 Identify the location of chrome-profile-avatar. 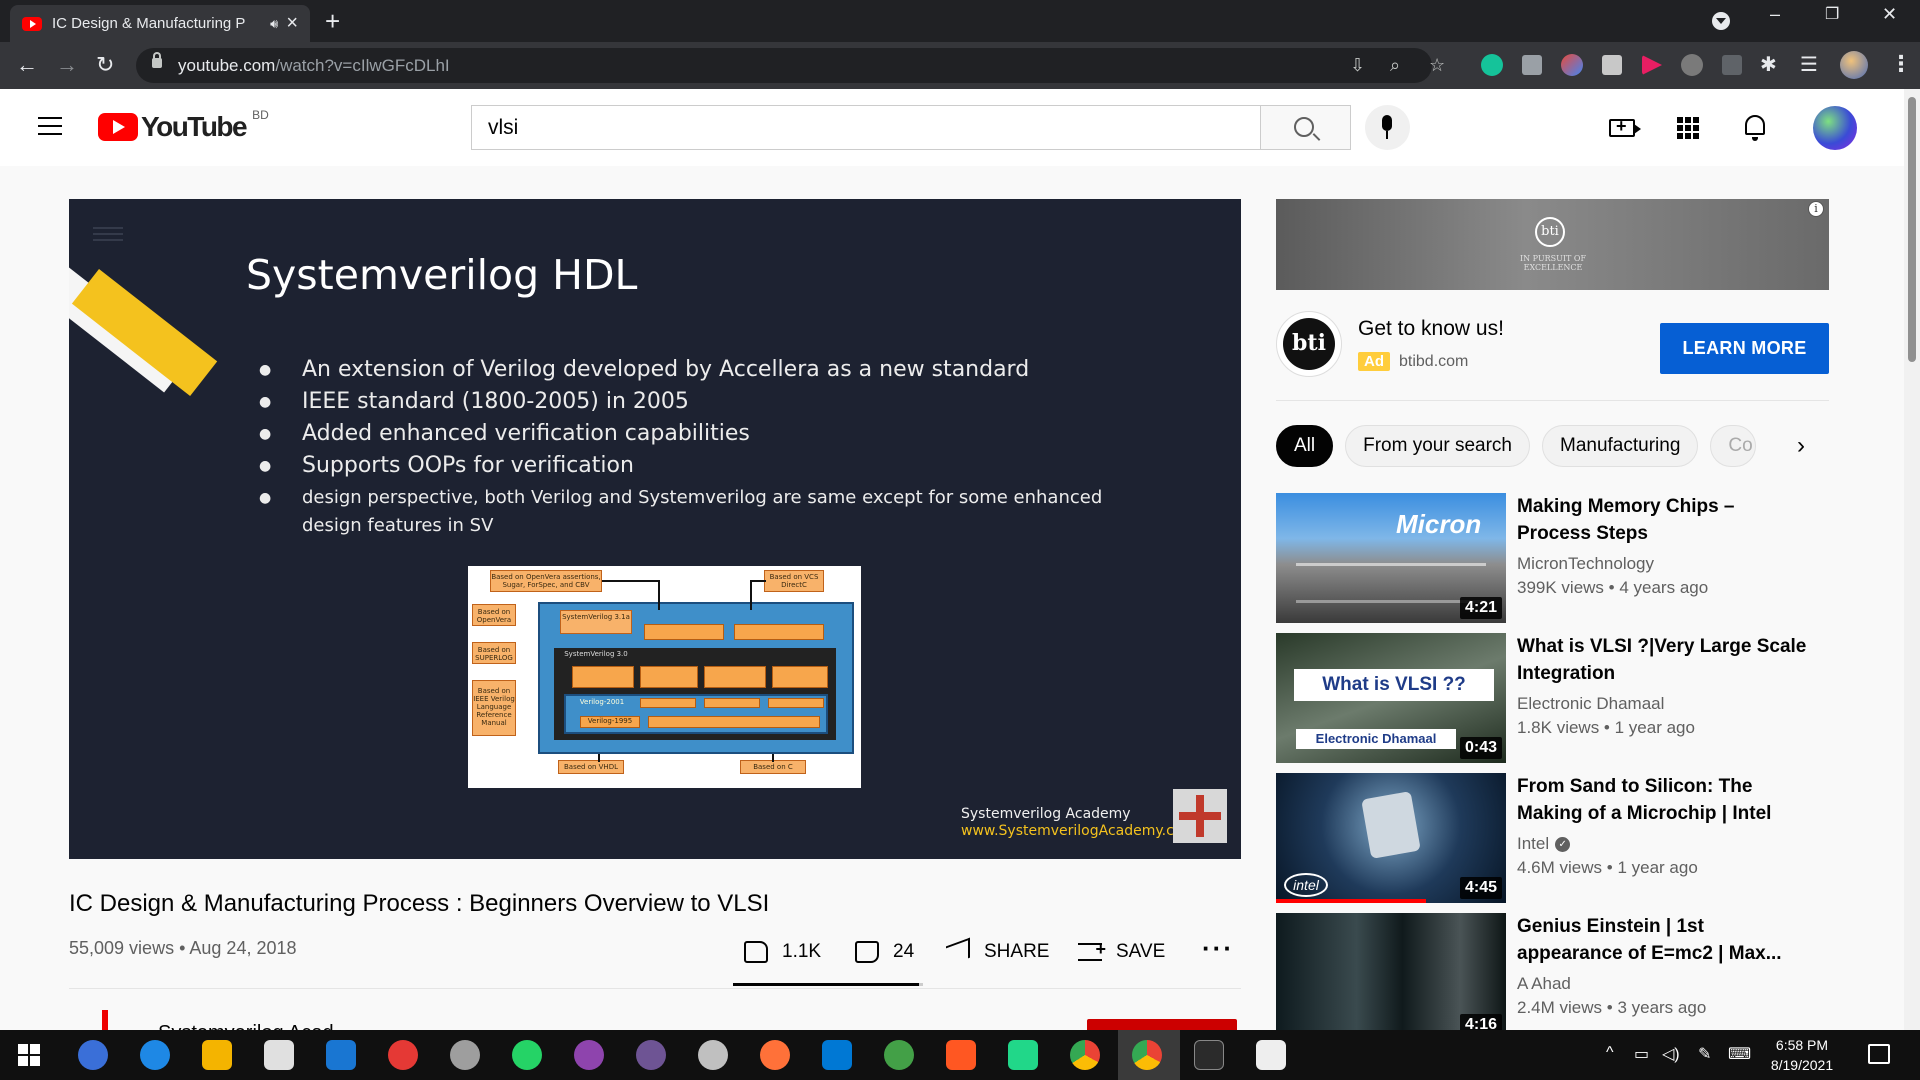
(1854, 65).